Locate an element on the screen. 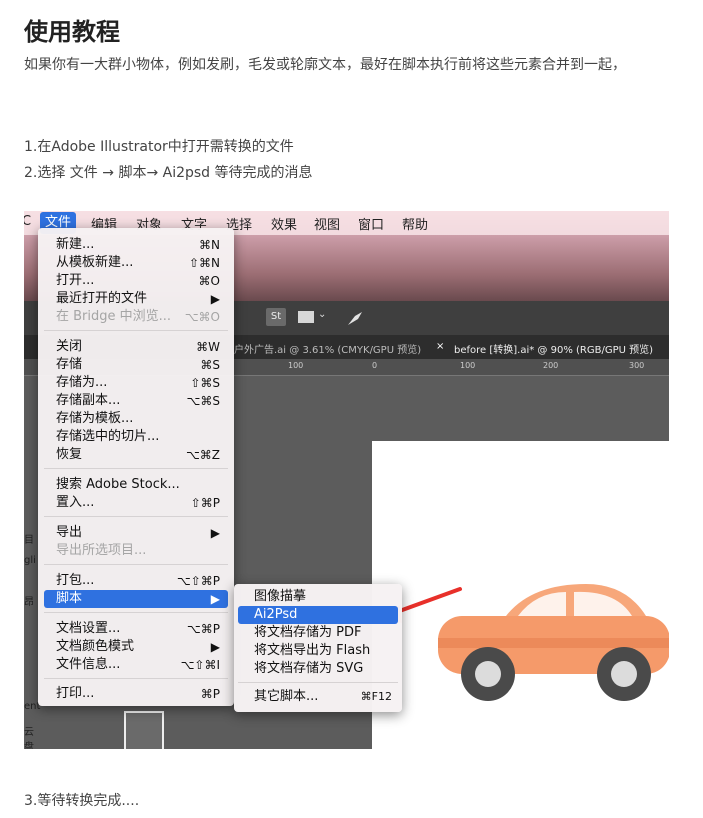 The width and height of the screenshot is (703, 818). ruler-tick: 300 is located at coordinates (637, 365).